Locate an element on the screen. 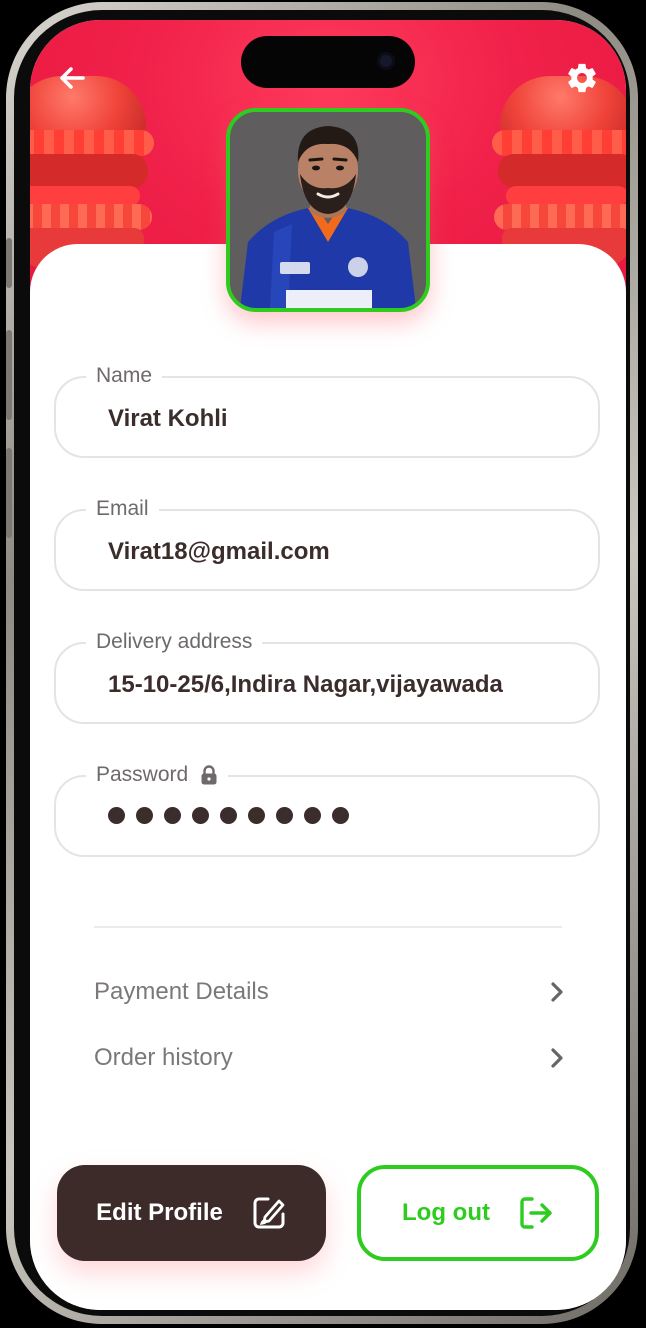  logout-button: Log out is located at coordinates (478, 1213).